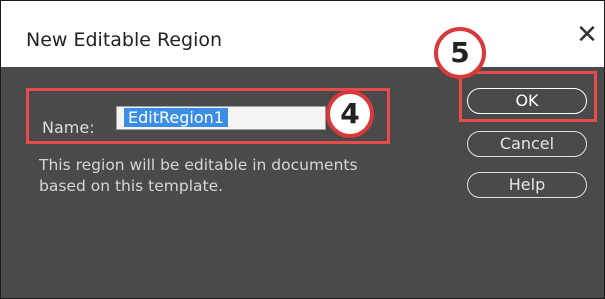 This screenshot has height=299, width=605. Describe the element at coordinates (350, 114) in the screenshot. I see `step-4-badge: 4` at that location.